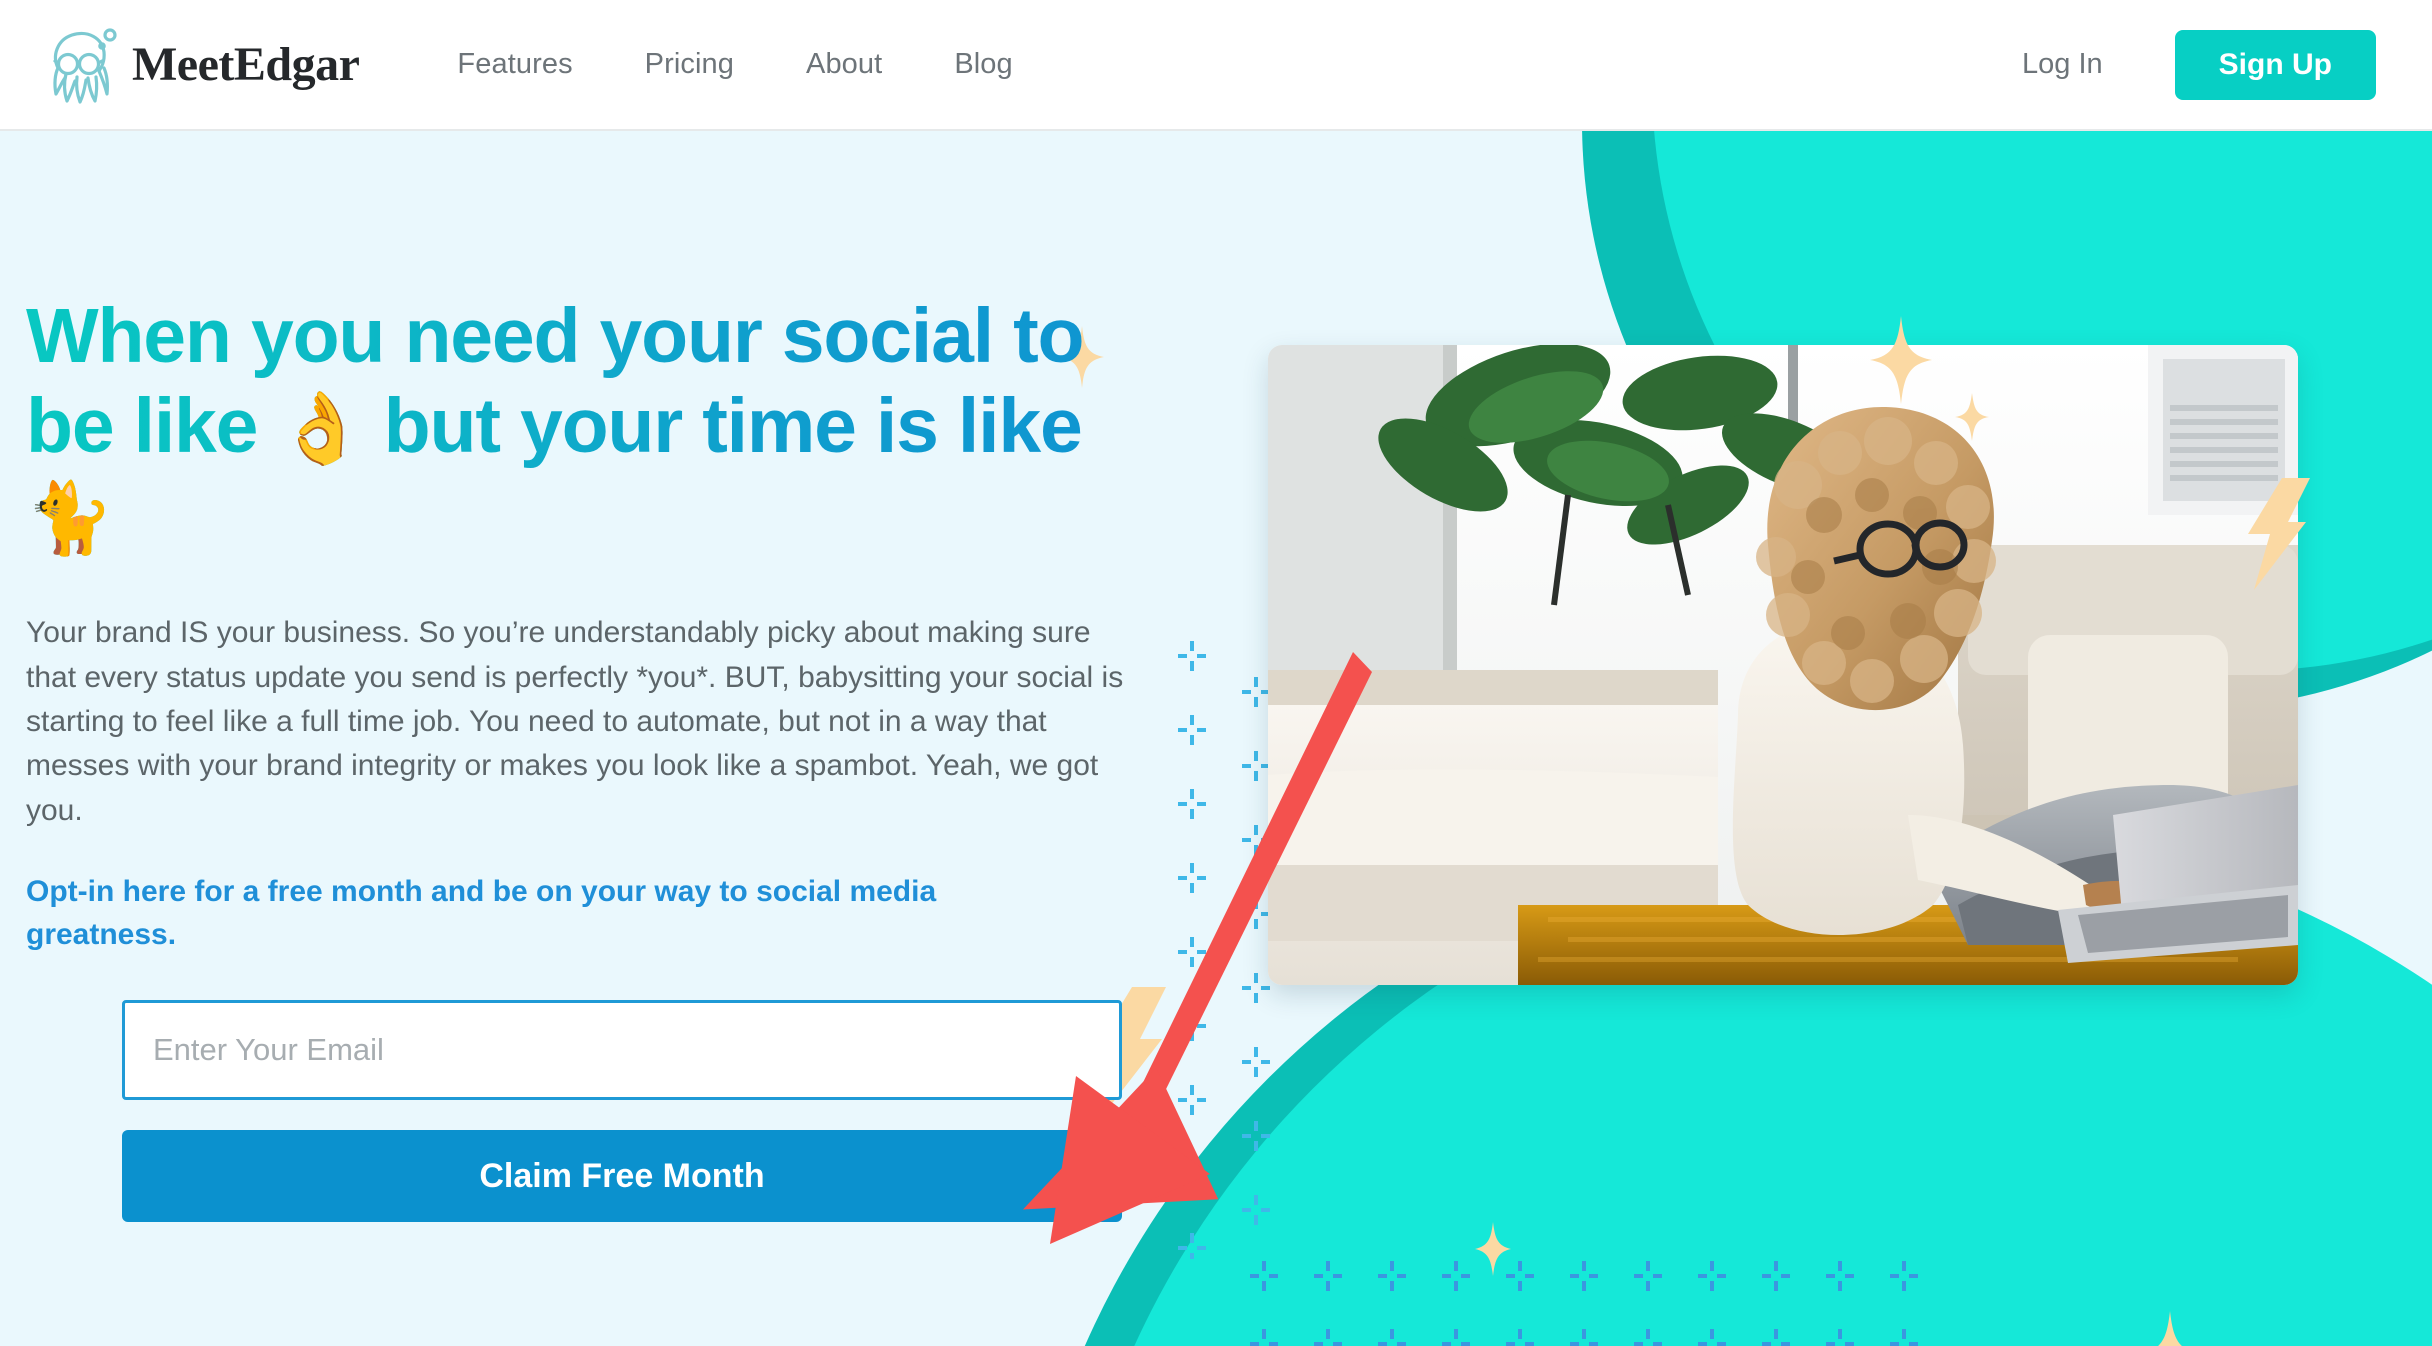  Describe the element at coordinates (983, 64) in the screenshot. I see `nav-item-blog: Blog` at that location.